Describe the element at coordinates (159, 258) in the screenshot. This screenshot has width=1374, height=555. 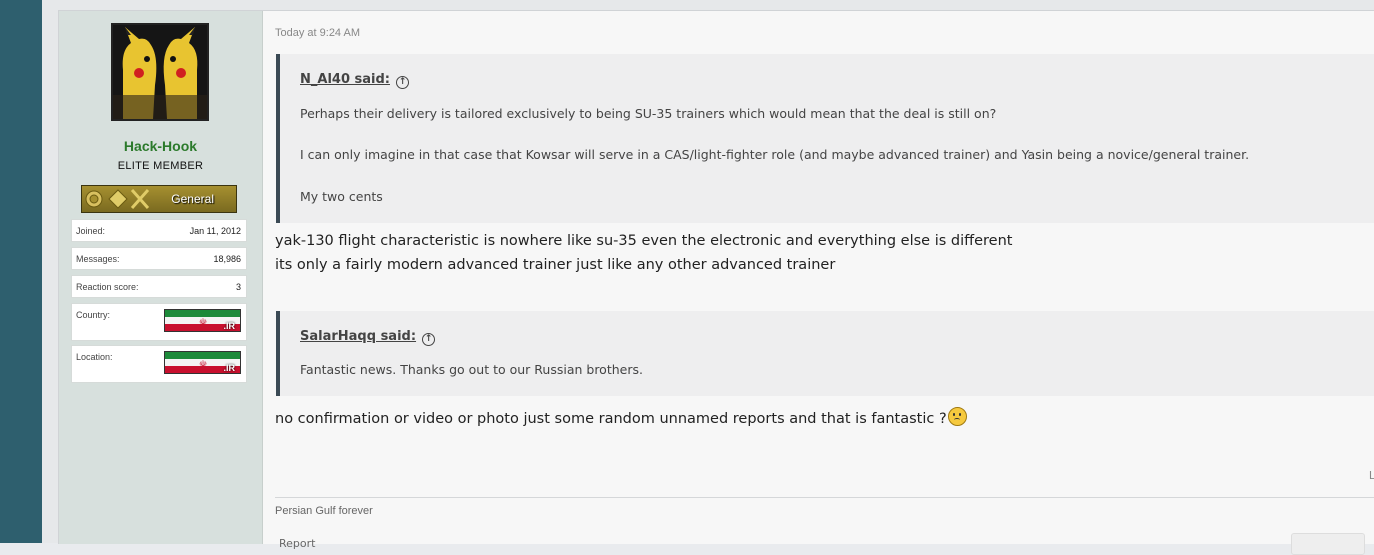
I see `stat-messages: Messages: 18,986` at that location.